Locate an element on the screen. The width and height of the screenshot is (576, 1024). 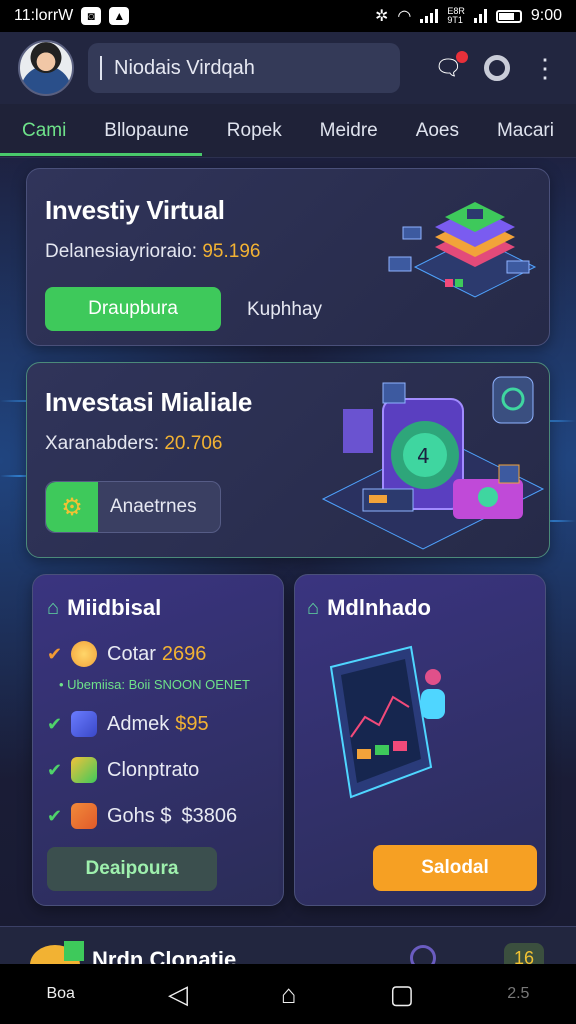
flag-icon is located at coordinates (74, 951).